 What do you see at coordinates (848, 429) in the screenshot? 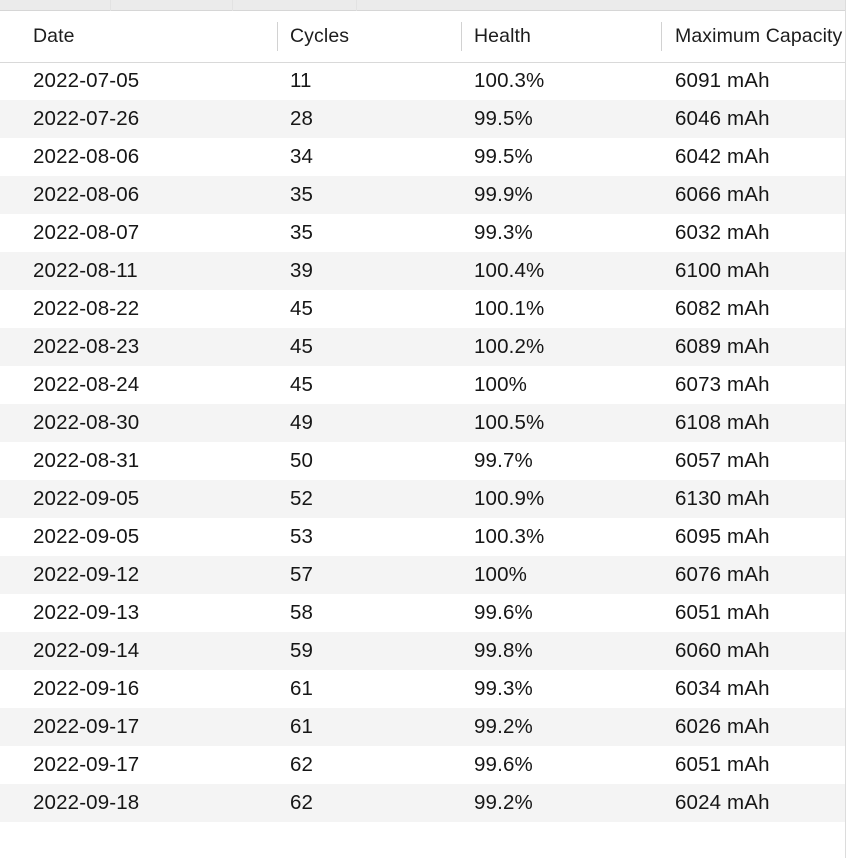
I see `window-right-edge` at bounding box center [848, 429].